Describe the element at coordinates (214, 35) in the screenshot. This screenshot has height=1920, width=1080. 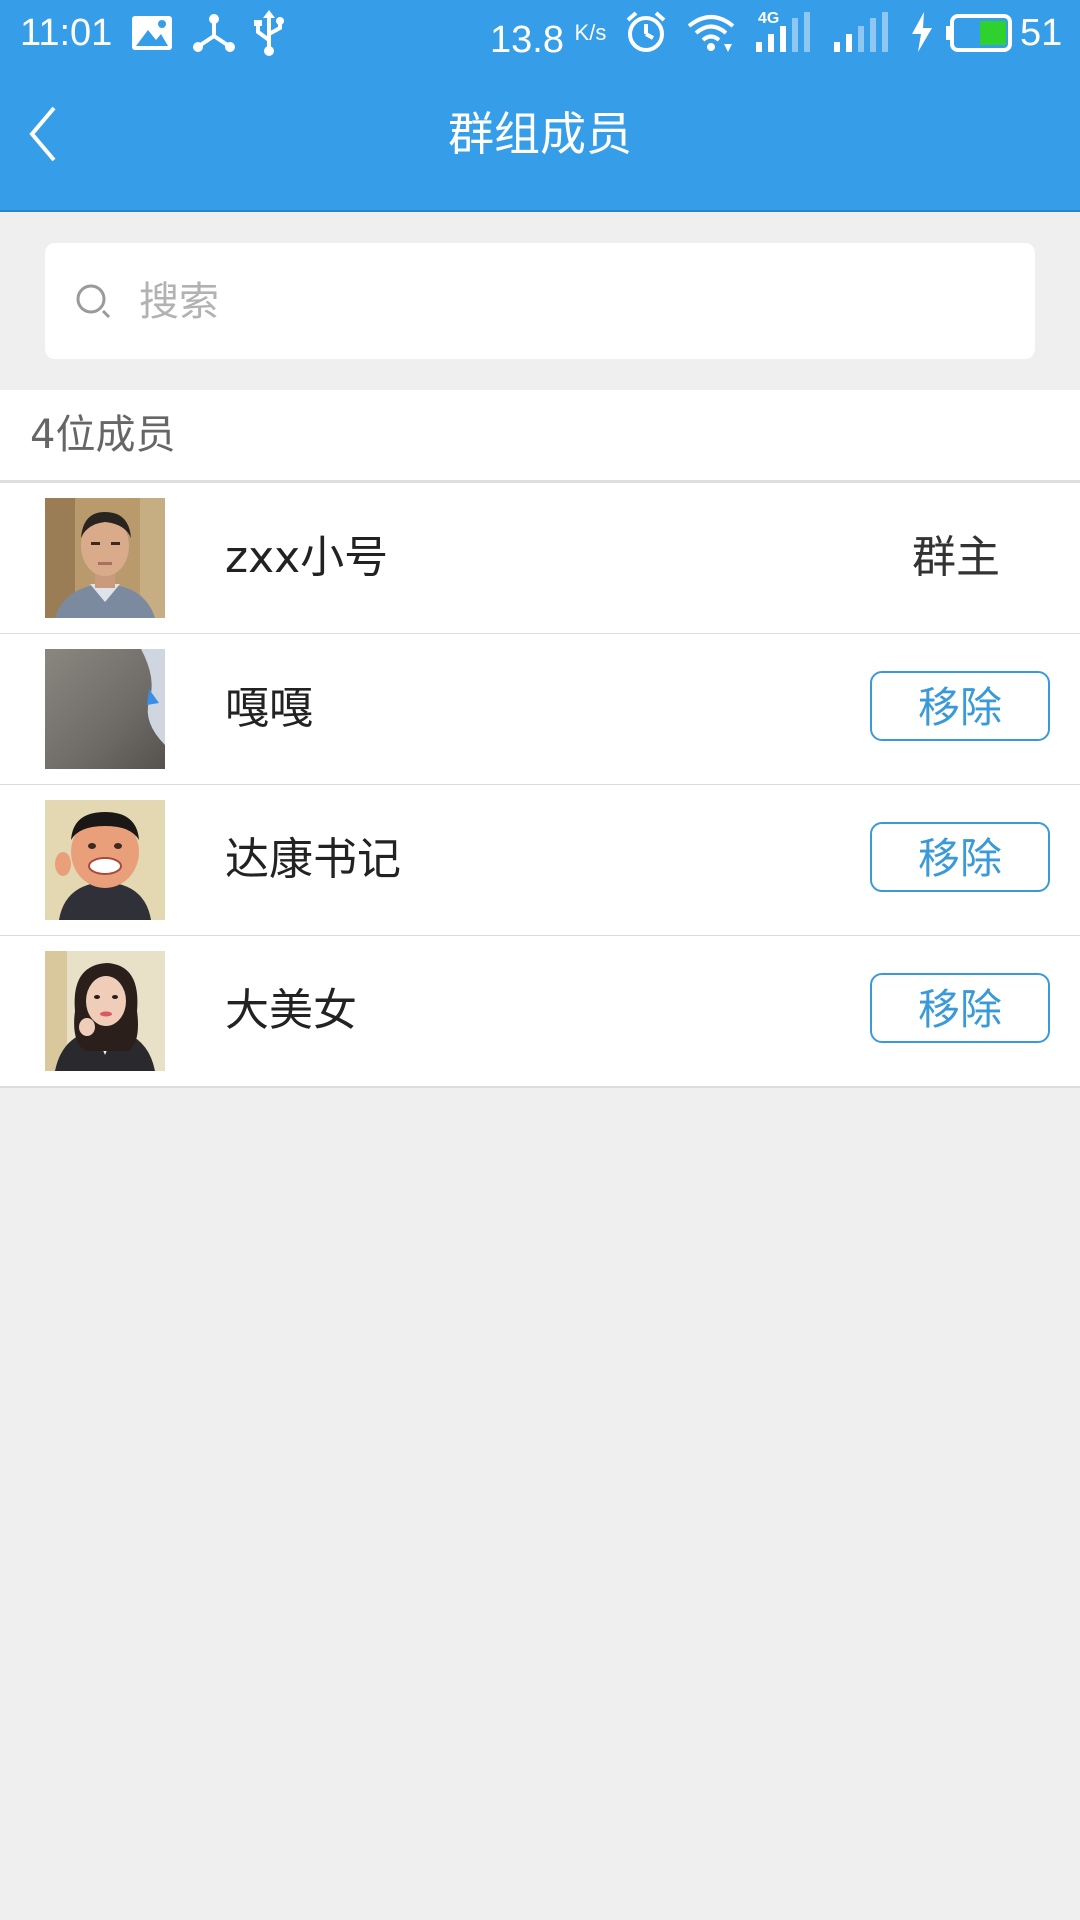
I see `share-node-icon` at that location.